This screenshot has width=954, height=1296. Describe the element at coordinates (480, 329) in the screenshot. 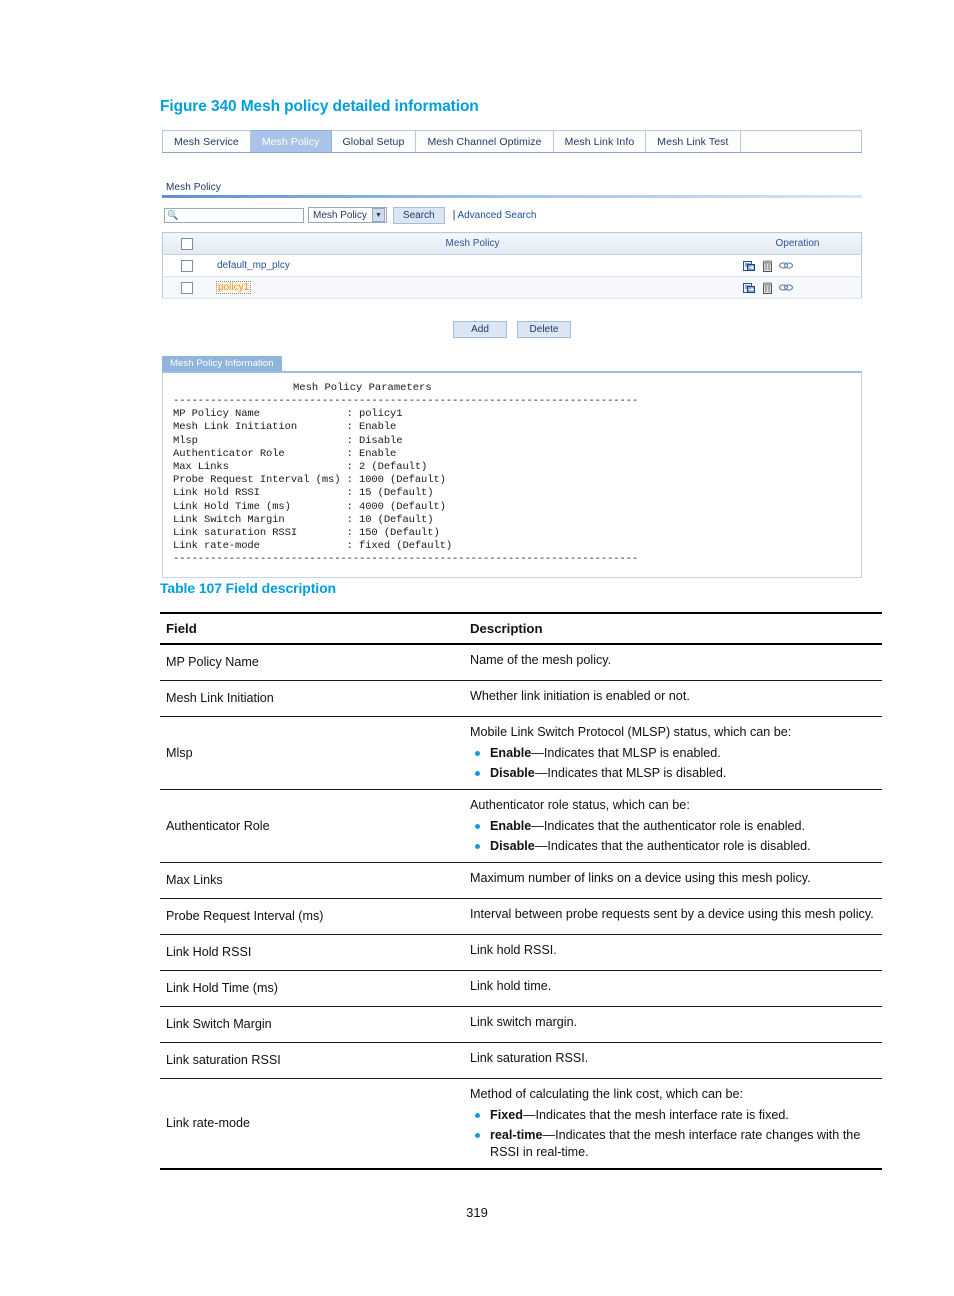

I see `add-button: Add` at that location.